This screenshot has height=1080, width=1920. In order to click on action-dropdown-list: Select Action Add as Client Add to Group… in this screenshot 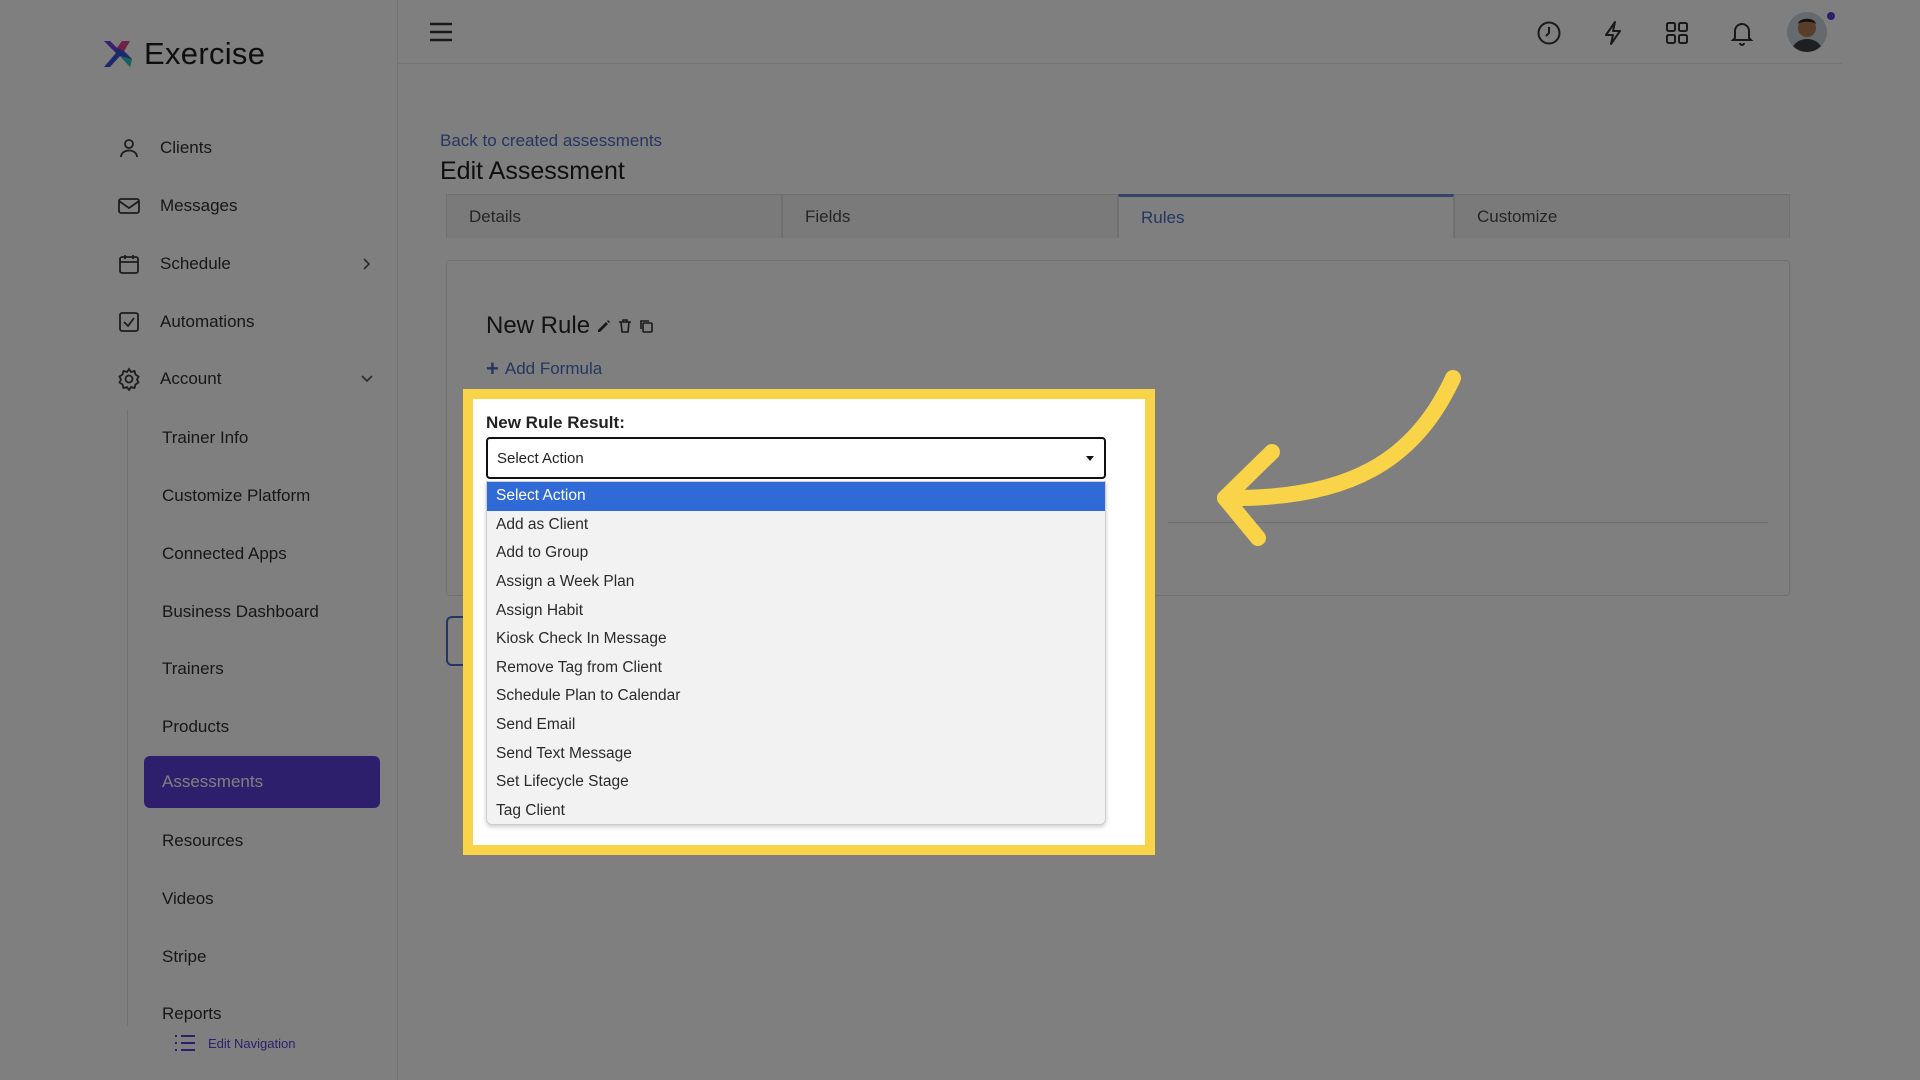, I will do `click(796, 653)`.